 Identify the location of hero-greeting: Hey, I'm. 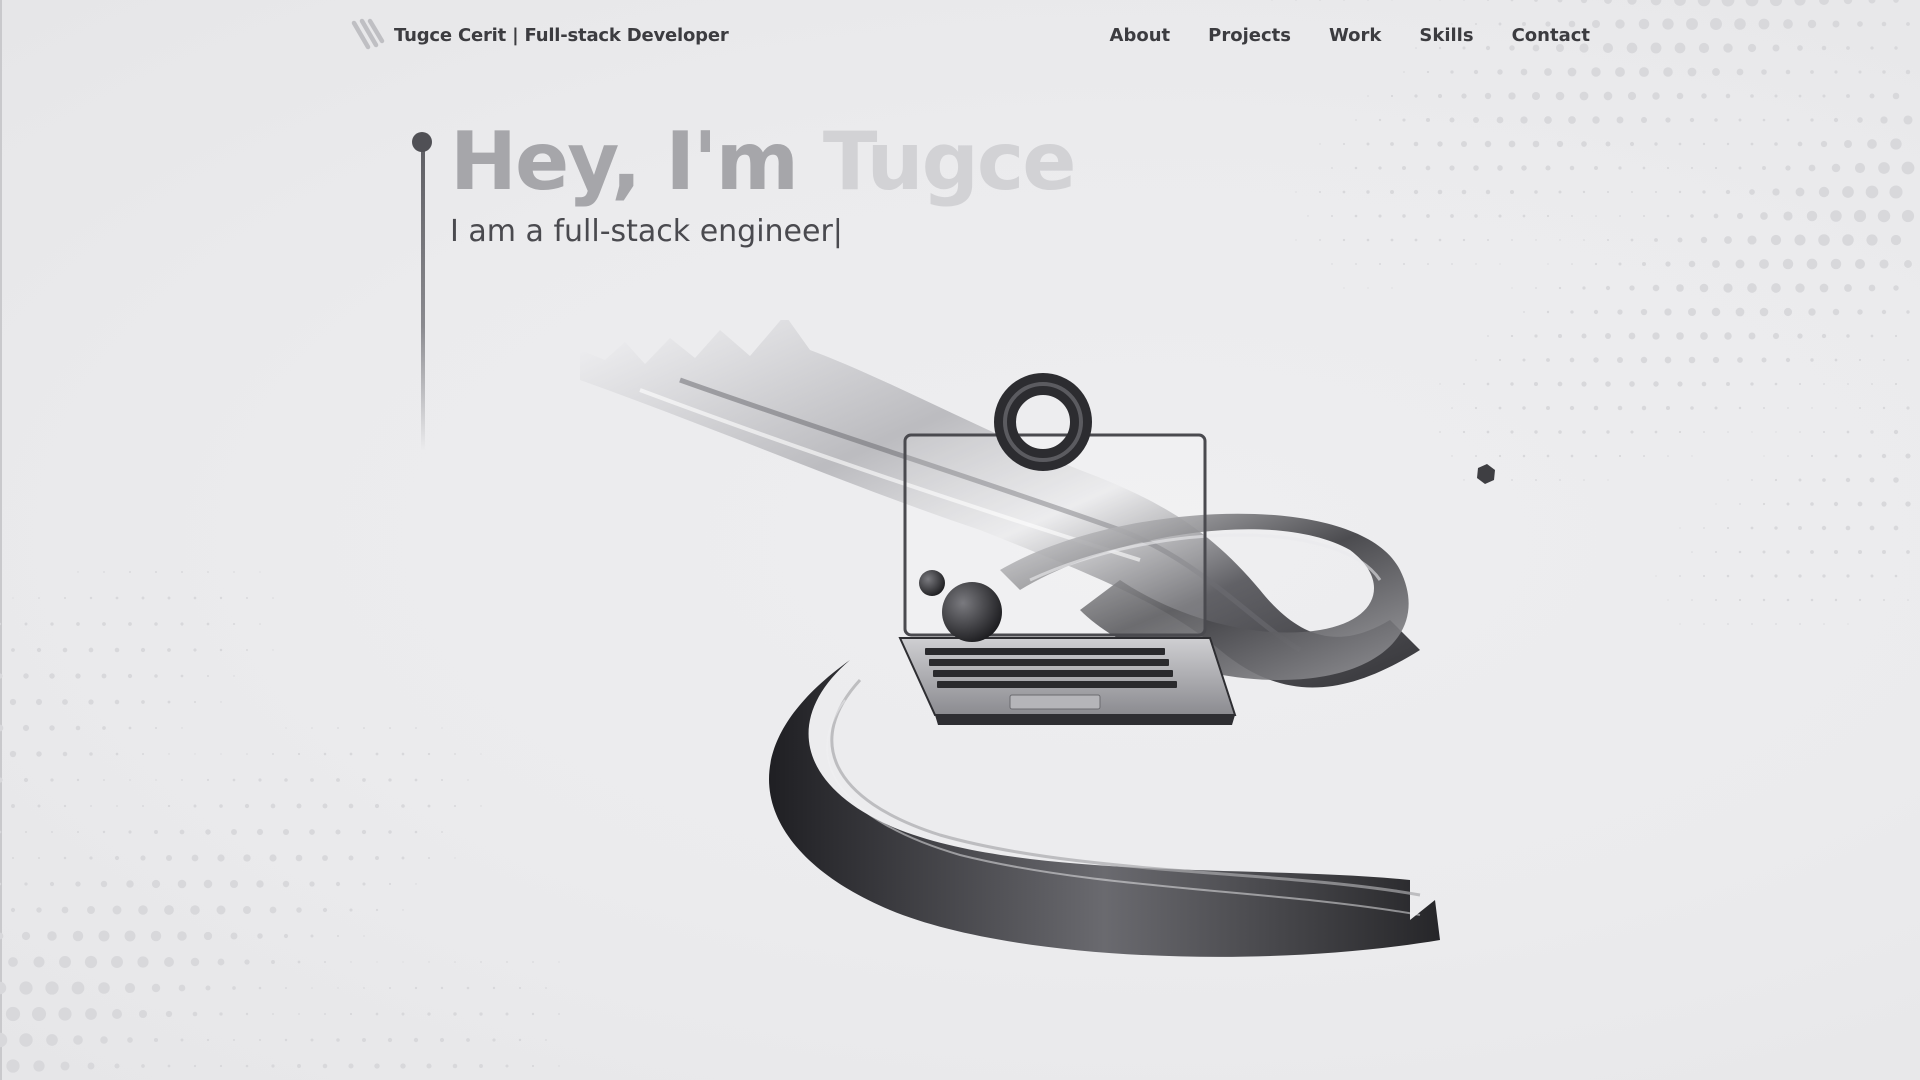
(624, 161).